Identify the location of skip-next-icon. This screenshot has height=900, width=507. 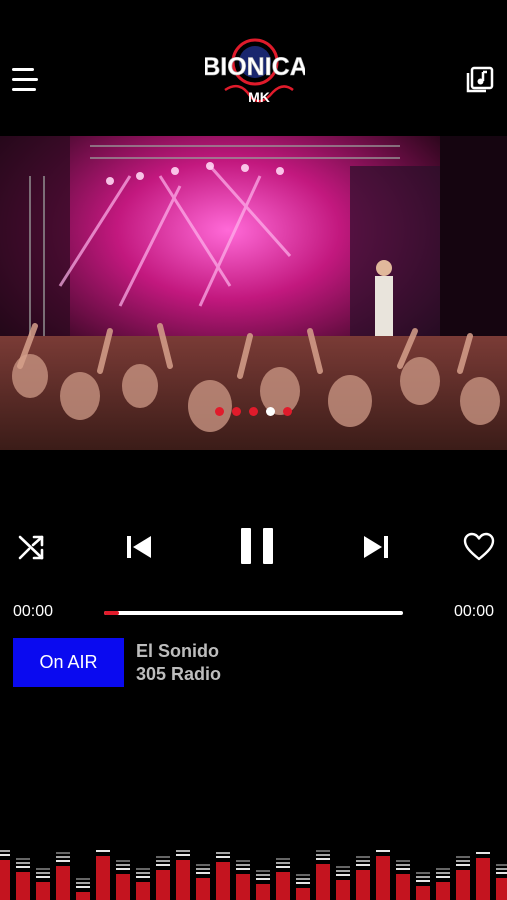
(376, 547).